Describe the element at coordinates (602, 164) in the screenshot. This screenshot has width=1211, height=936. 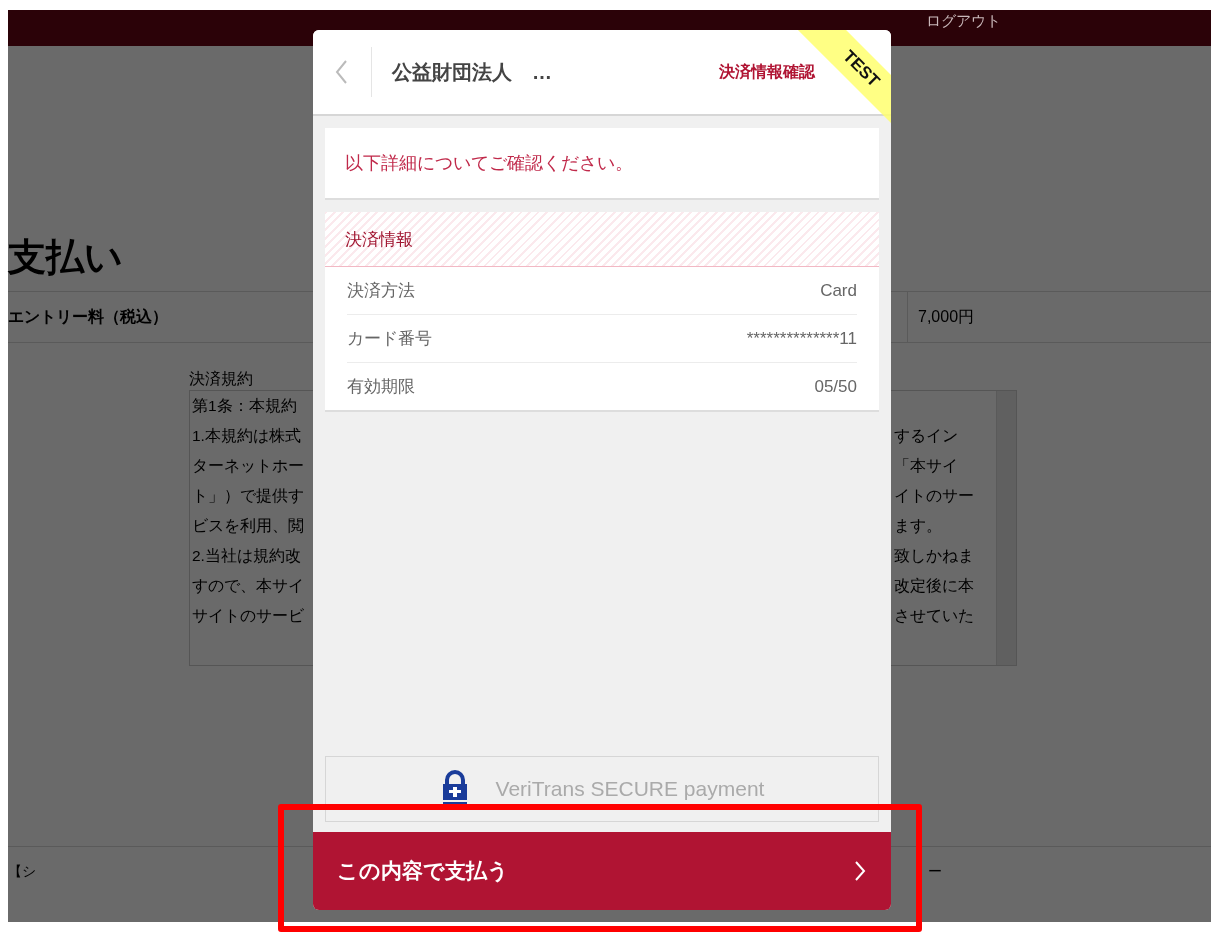
I see `confirm-message: 以下詳細についてご確認ください。` at that location.